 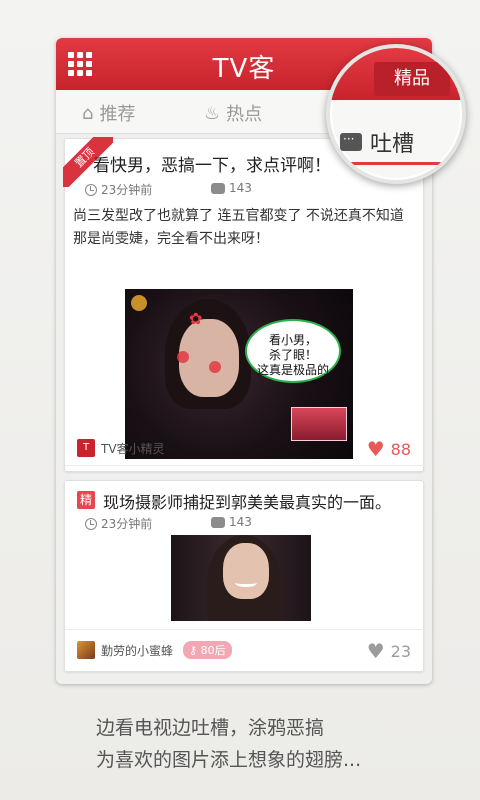 What do you see at coordinates (212, 163) in the screenshot?
I see `post-title: 看快男，恶搞一下，求点评啊！` at bounding box center [212, 163].